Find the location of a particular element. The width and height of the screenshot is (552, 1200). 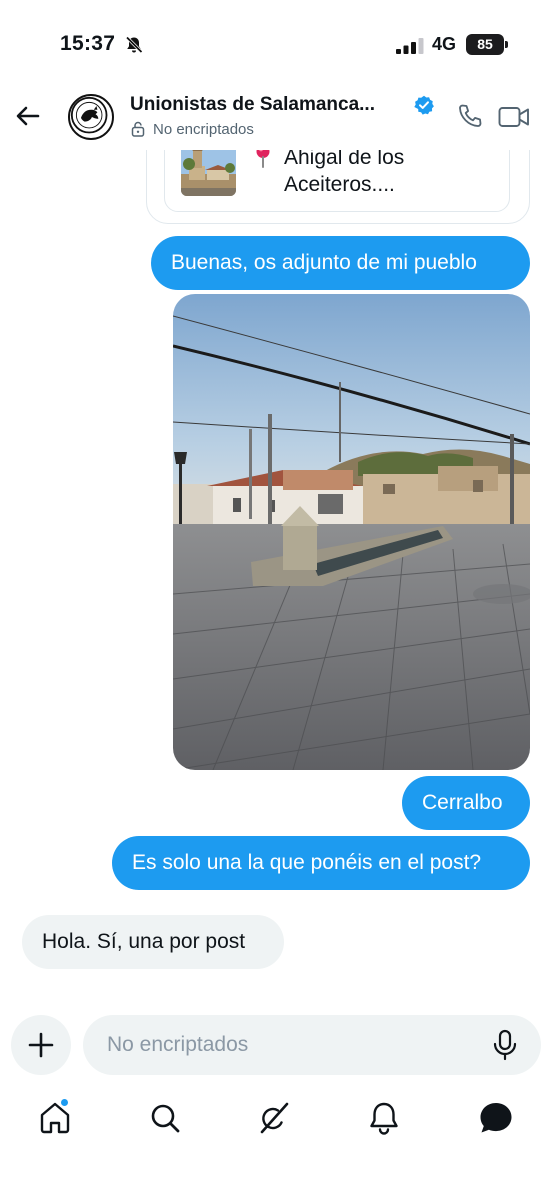

grok-icon is located at coordinates (274, 1118).